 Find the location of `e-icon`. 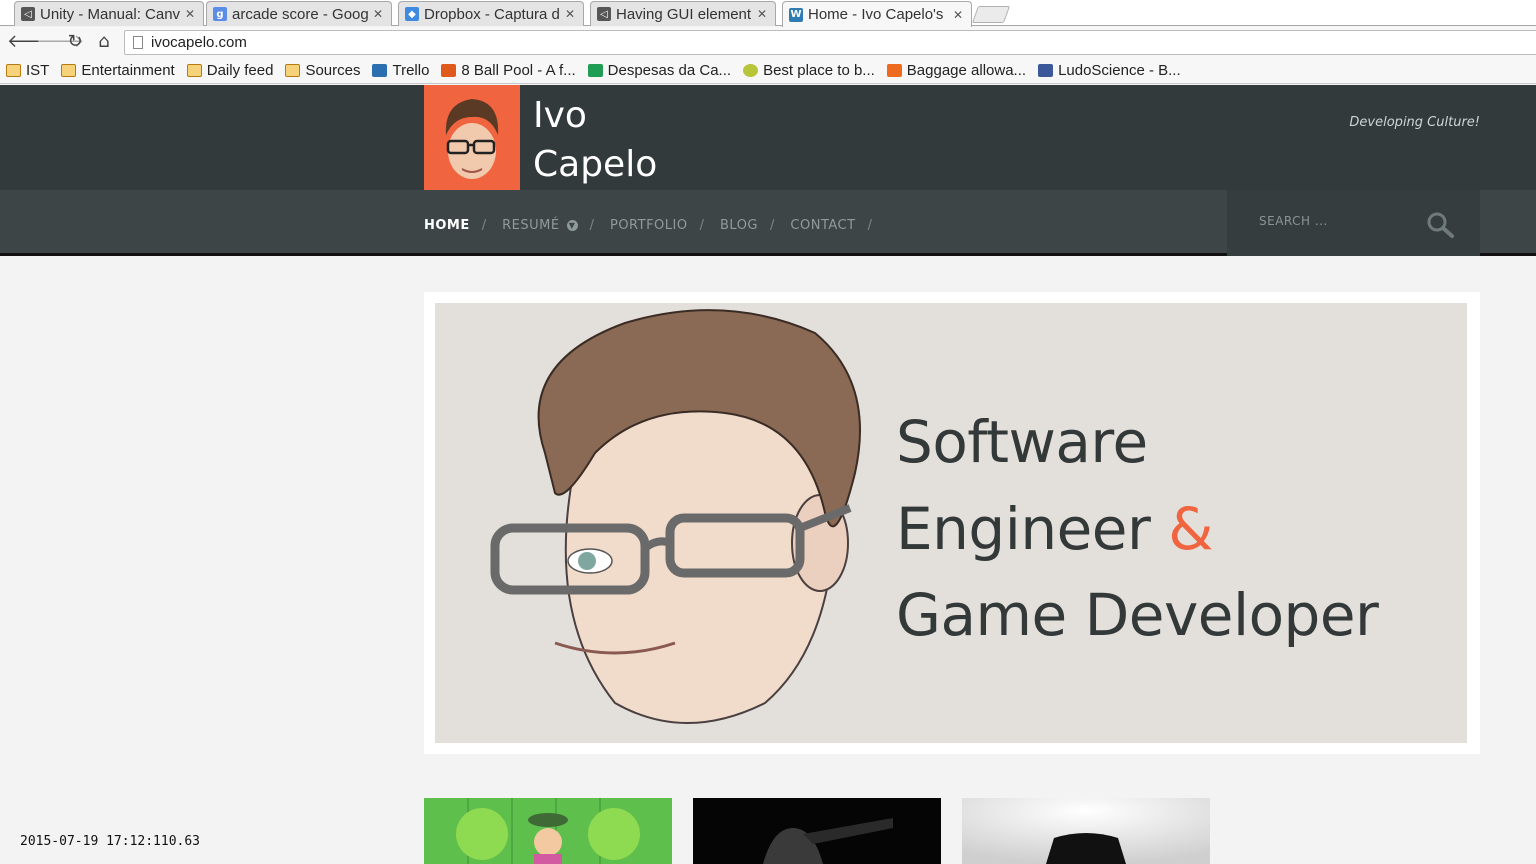

e-icon is located at coordinates (894, 70).